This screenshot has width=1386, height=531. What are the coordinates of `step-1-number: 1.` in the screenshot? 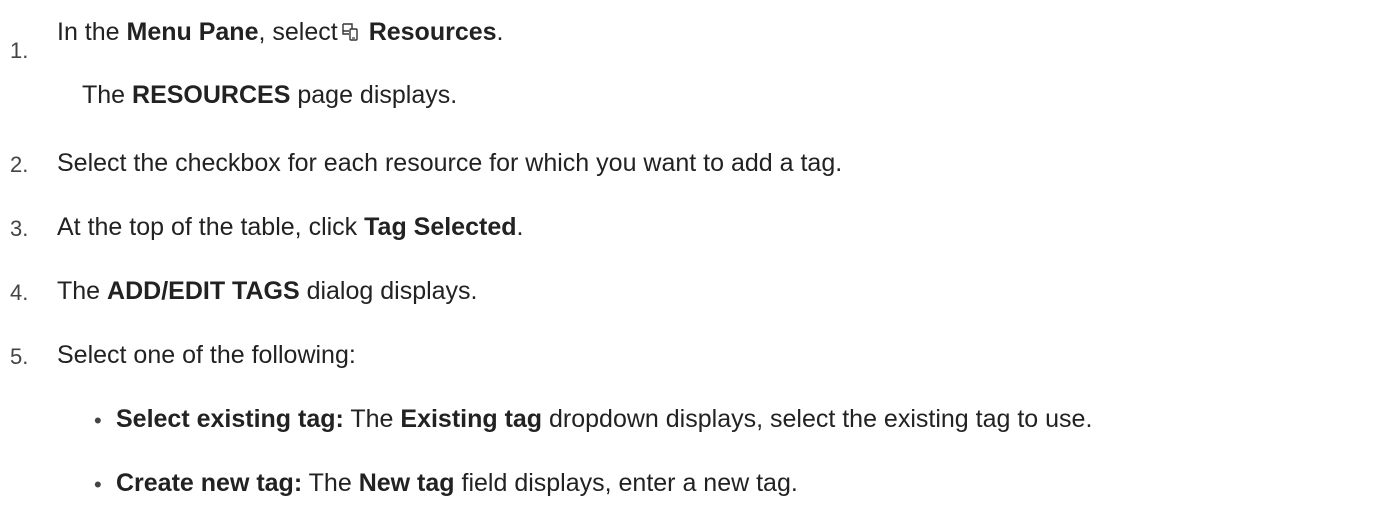 It's located at (19, 50).